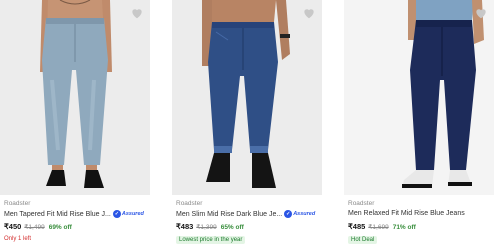 Image resolution: width=500 pixels, height=246 pixels. I want to click on price: ₹485, so click(357, 226).